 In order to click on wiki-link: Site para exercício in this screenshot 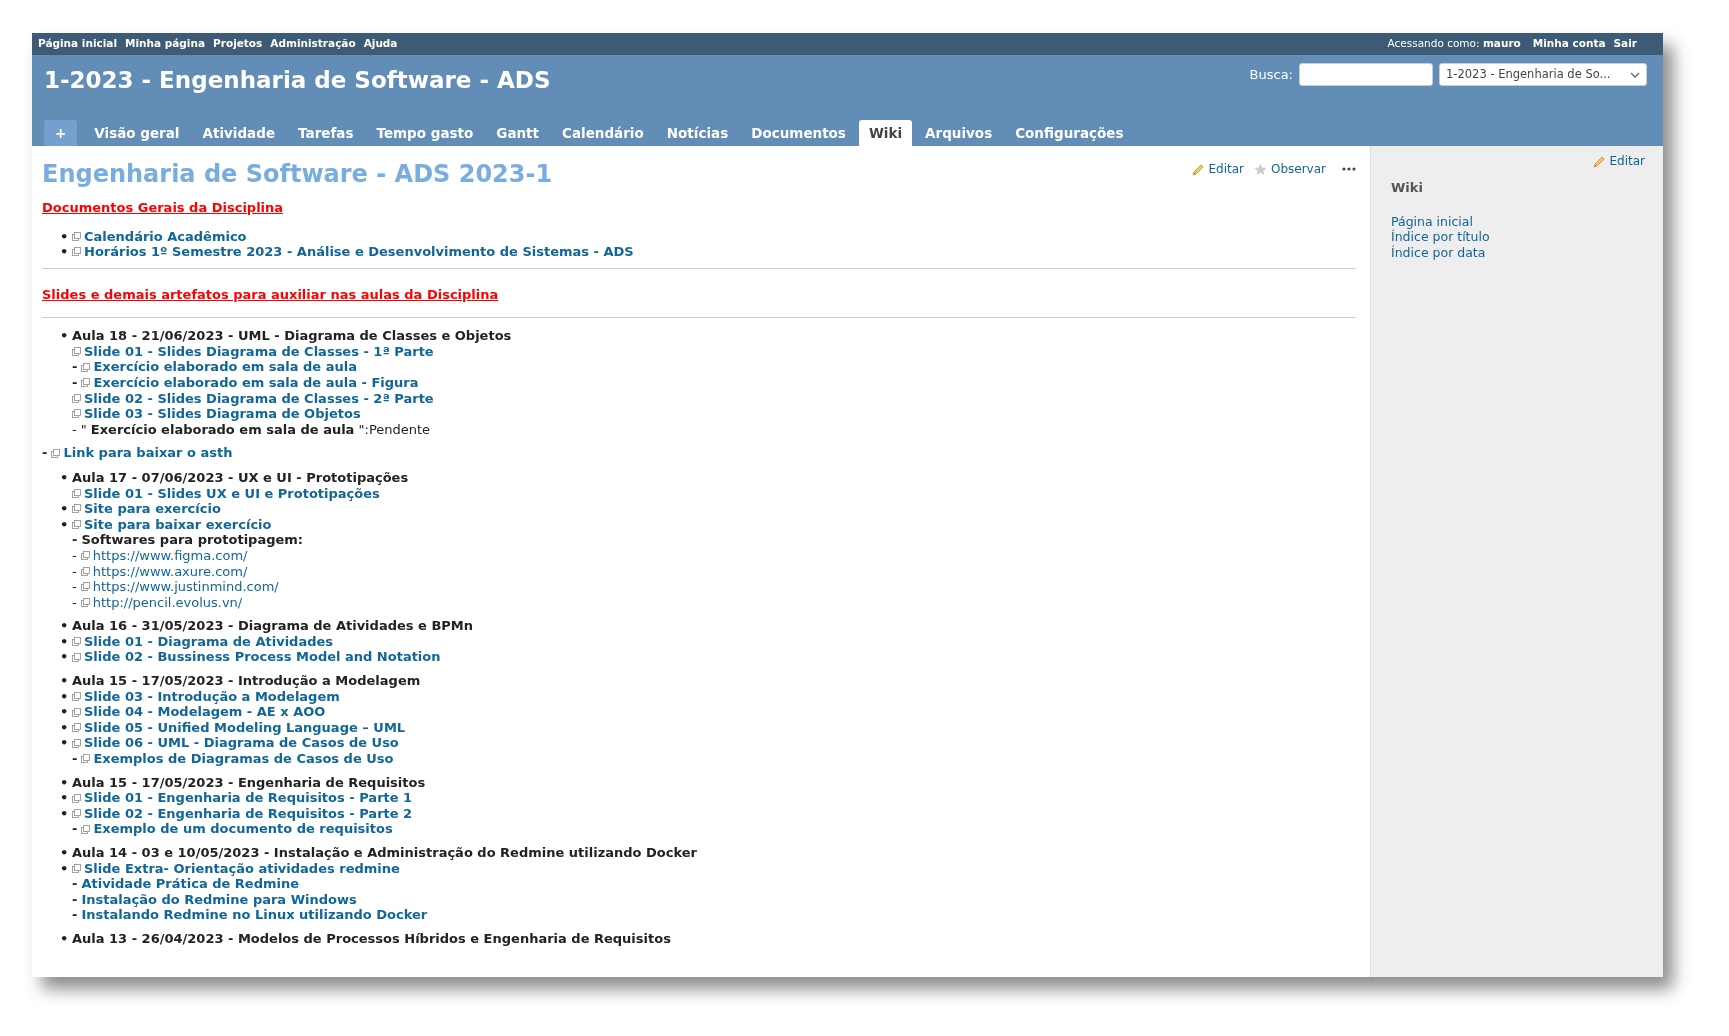, I will do `click(152, 509)`.